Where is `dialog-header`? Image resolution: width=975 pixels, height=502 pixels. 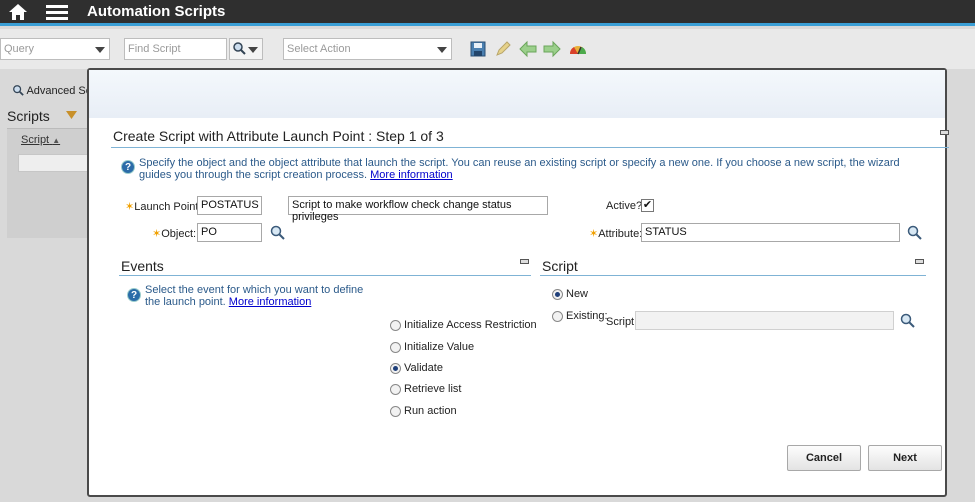
dialog-header is located at coordinates (517, 94).